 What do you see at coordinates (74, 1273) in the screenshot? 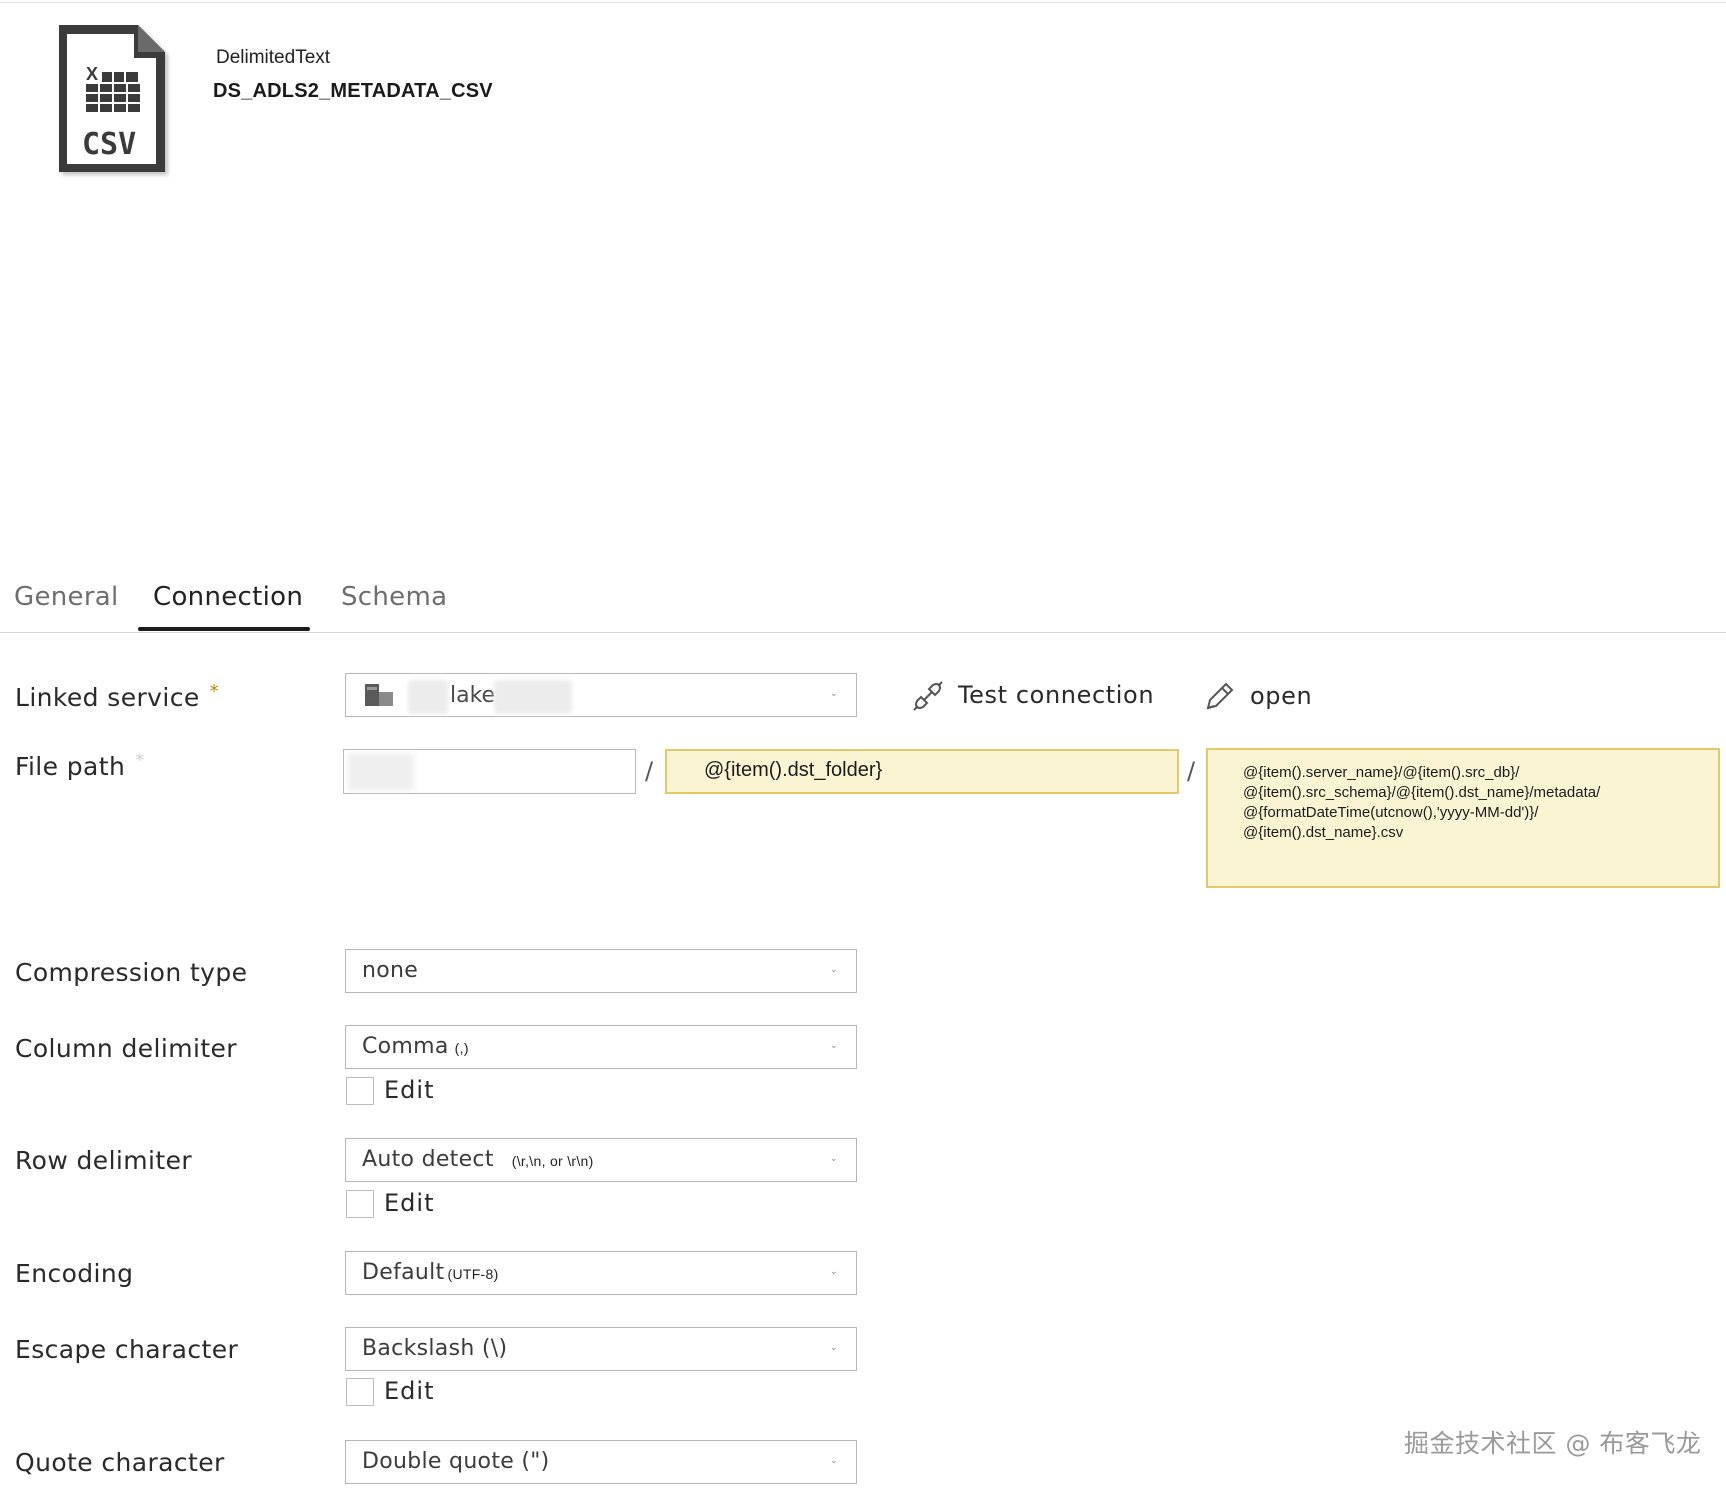
I see `encoding-label: Encoding` at bounding box center [74, 1273].